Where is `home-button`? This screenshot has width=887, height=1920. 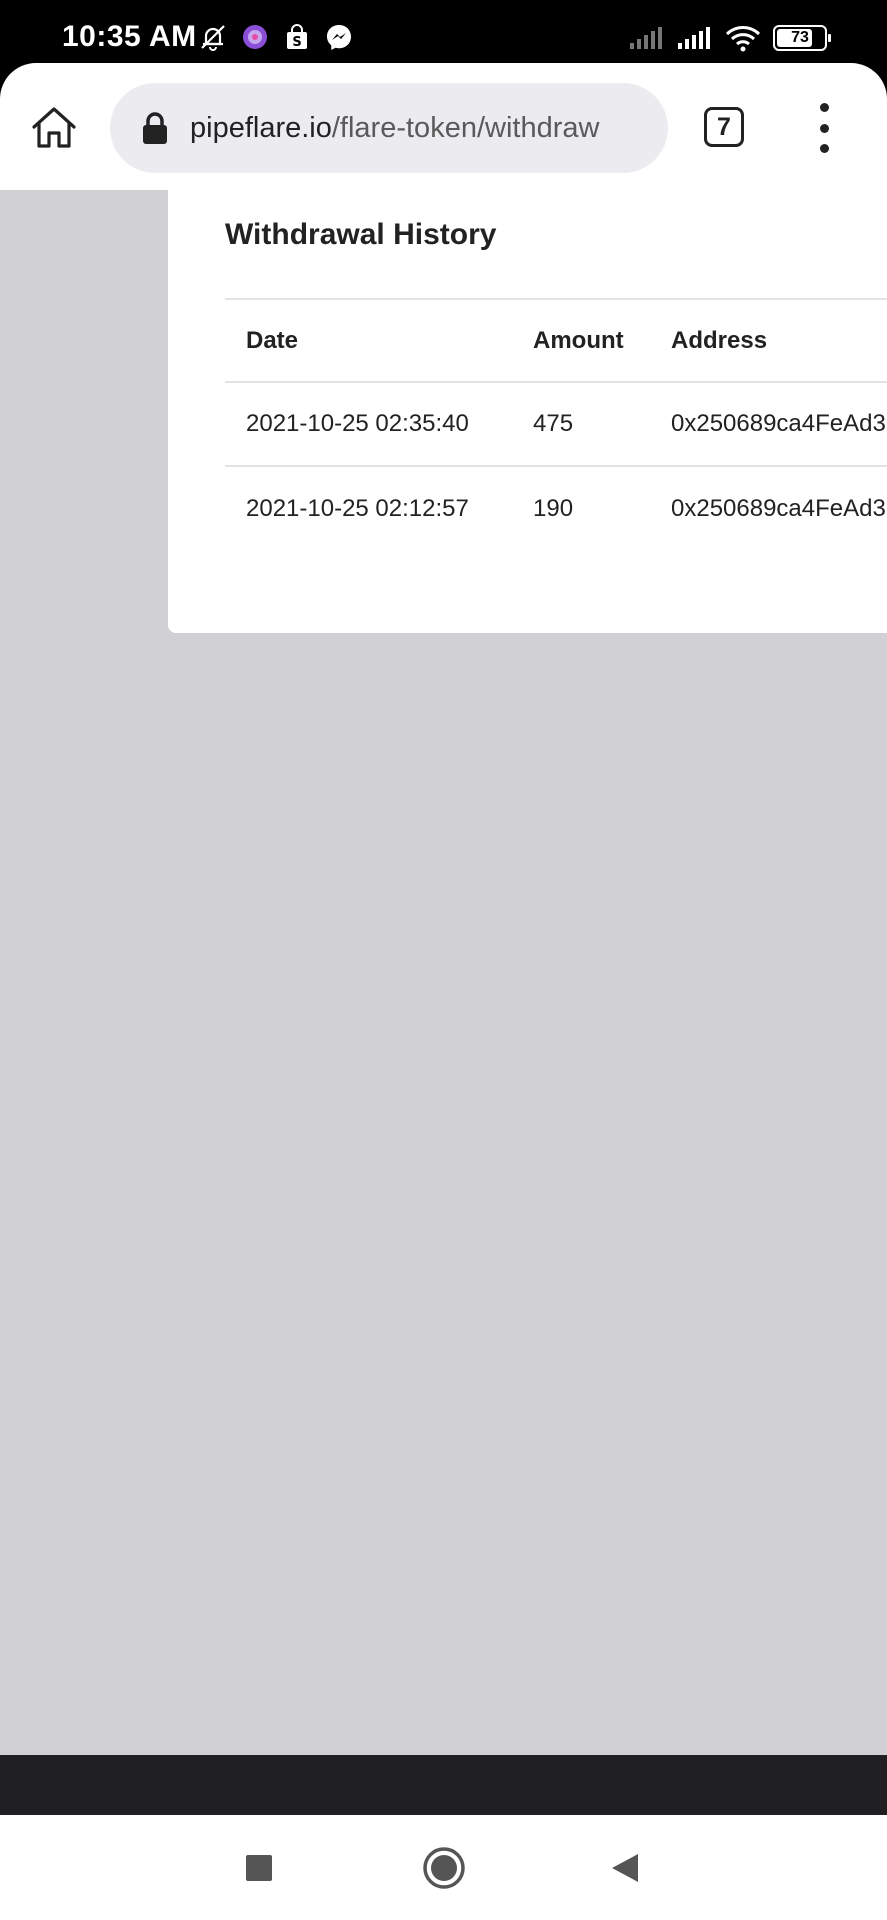
home-button is located at coordinates (54, 127).